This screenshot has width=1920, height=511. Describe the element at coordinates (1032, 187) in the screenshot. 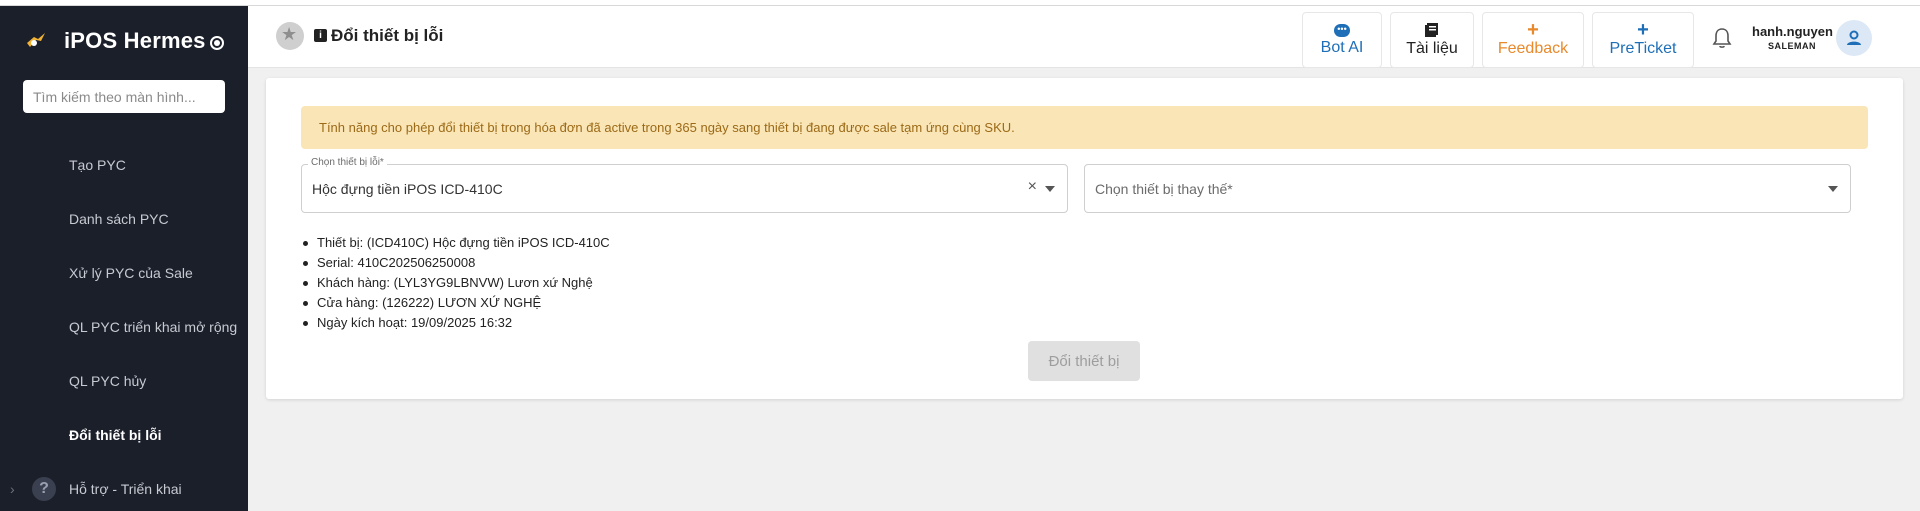

I see `clear-icon: ×` at that location.